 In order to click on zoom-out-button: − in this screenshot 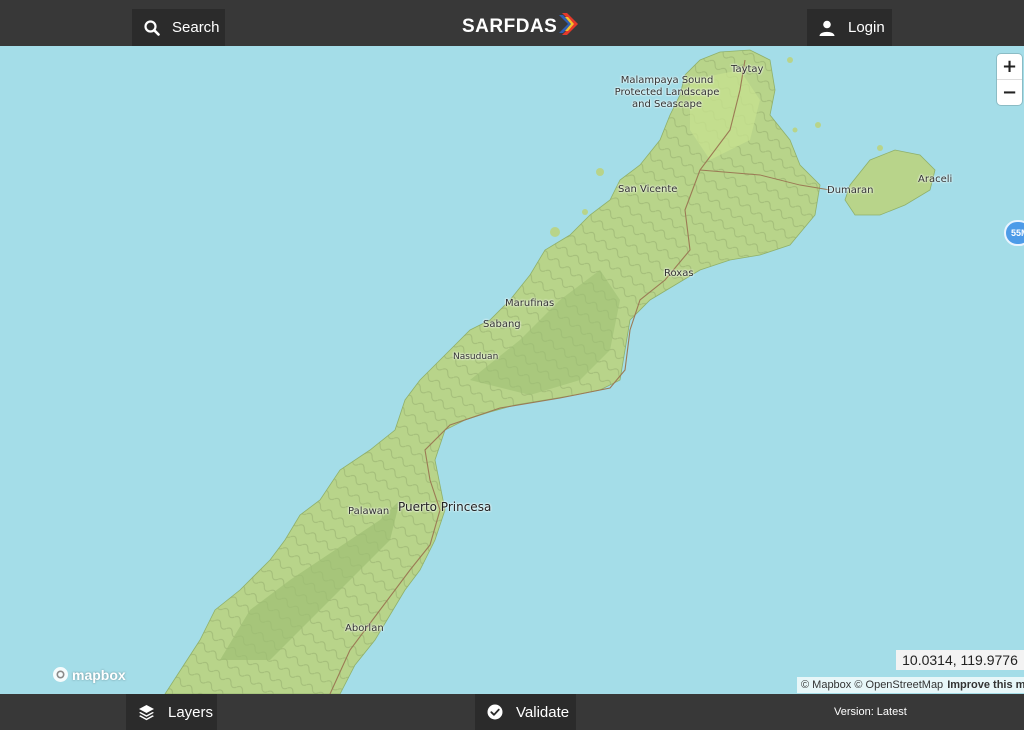, I will do `click(1009, 92)`.